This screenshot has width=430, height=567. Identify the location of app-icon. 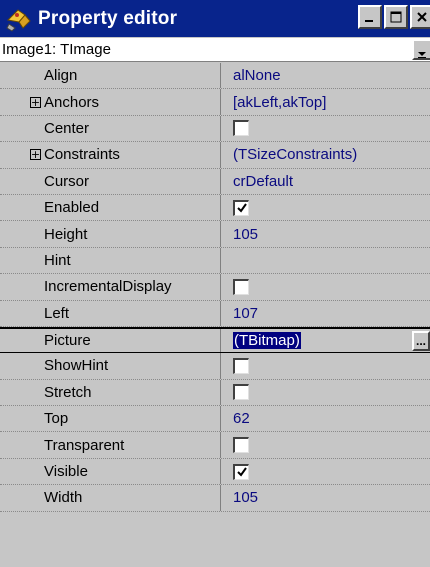
(19, 19).